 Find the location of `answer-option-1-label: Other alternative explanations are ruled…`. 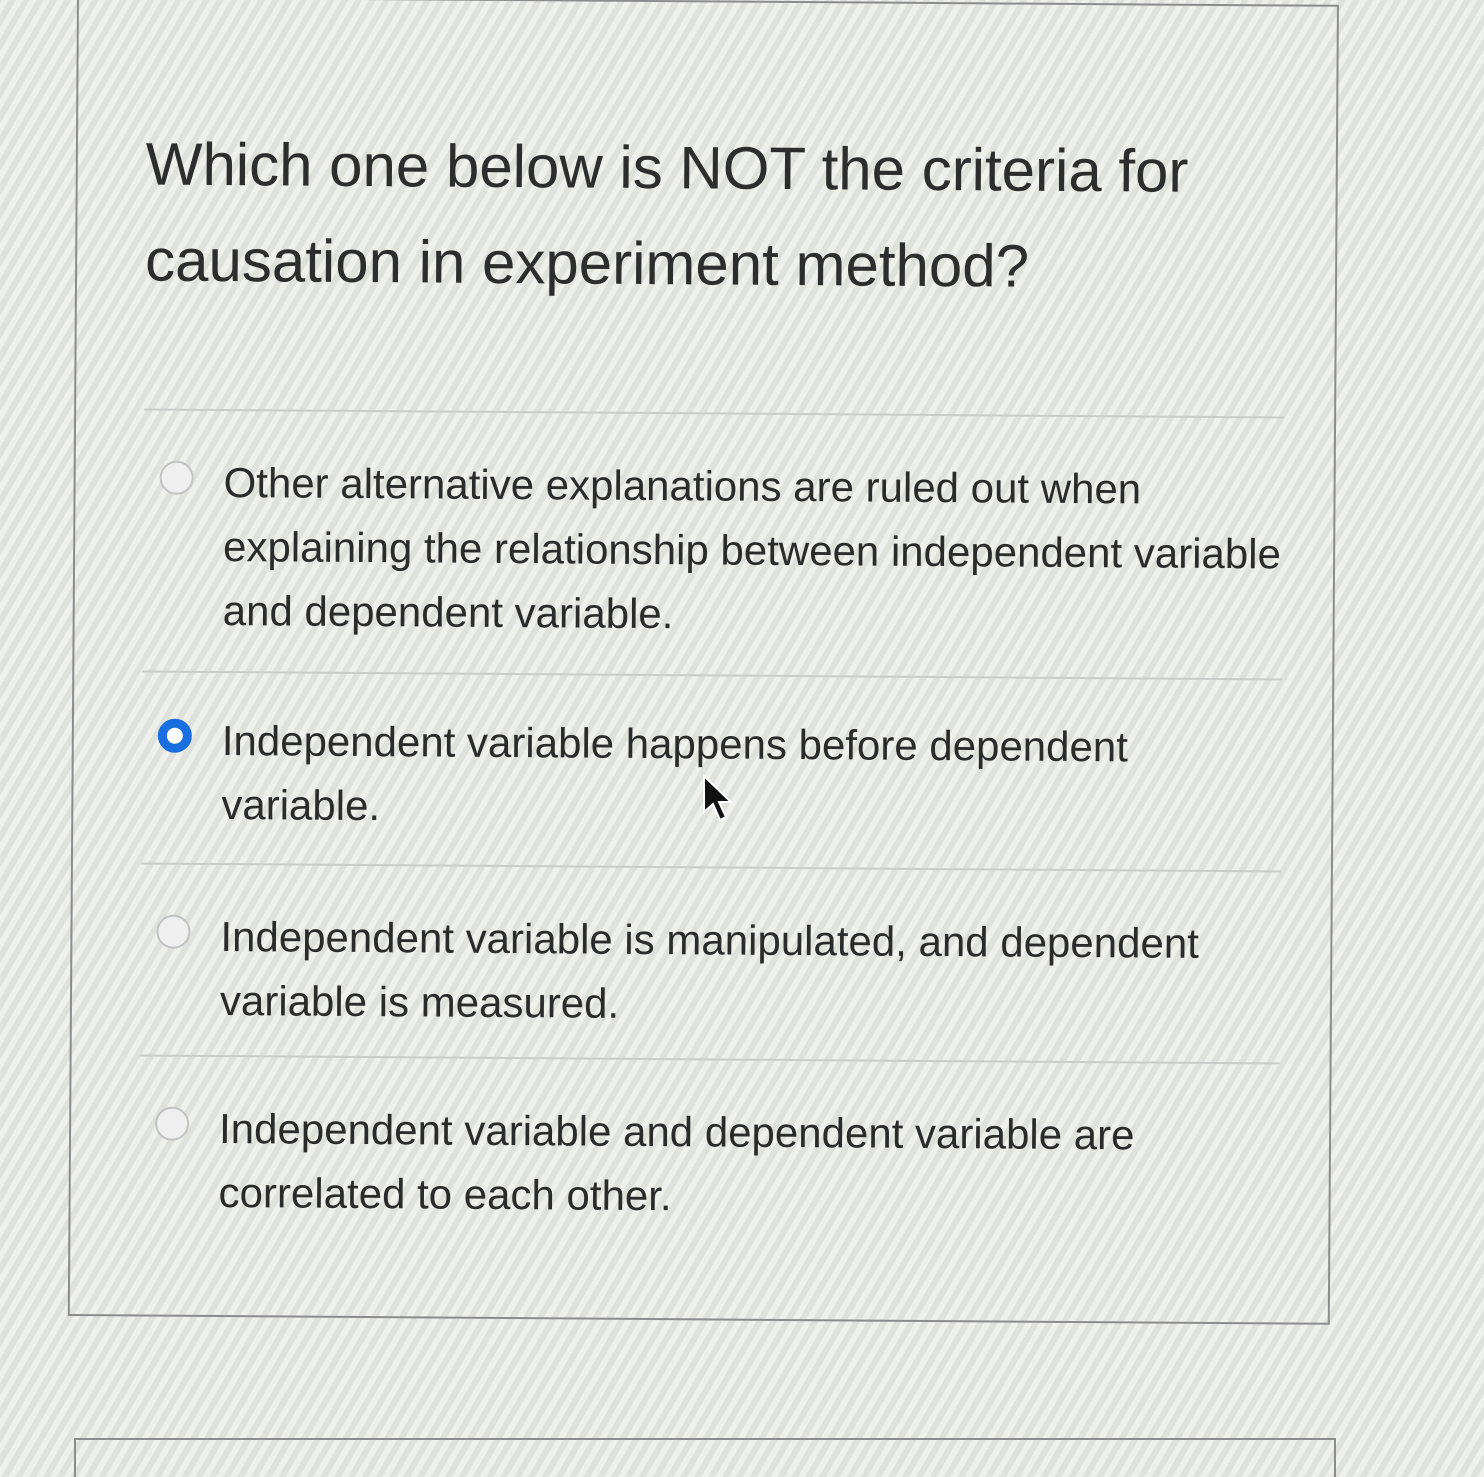

answer-option-1-label: Other alternative explanations are ruled… is located at coordinates (752, 548).